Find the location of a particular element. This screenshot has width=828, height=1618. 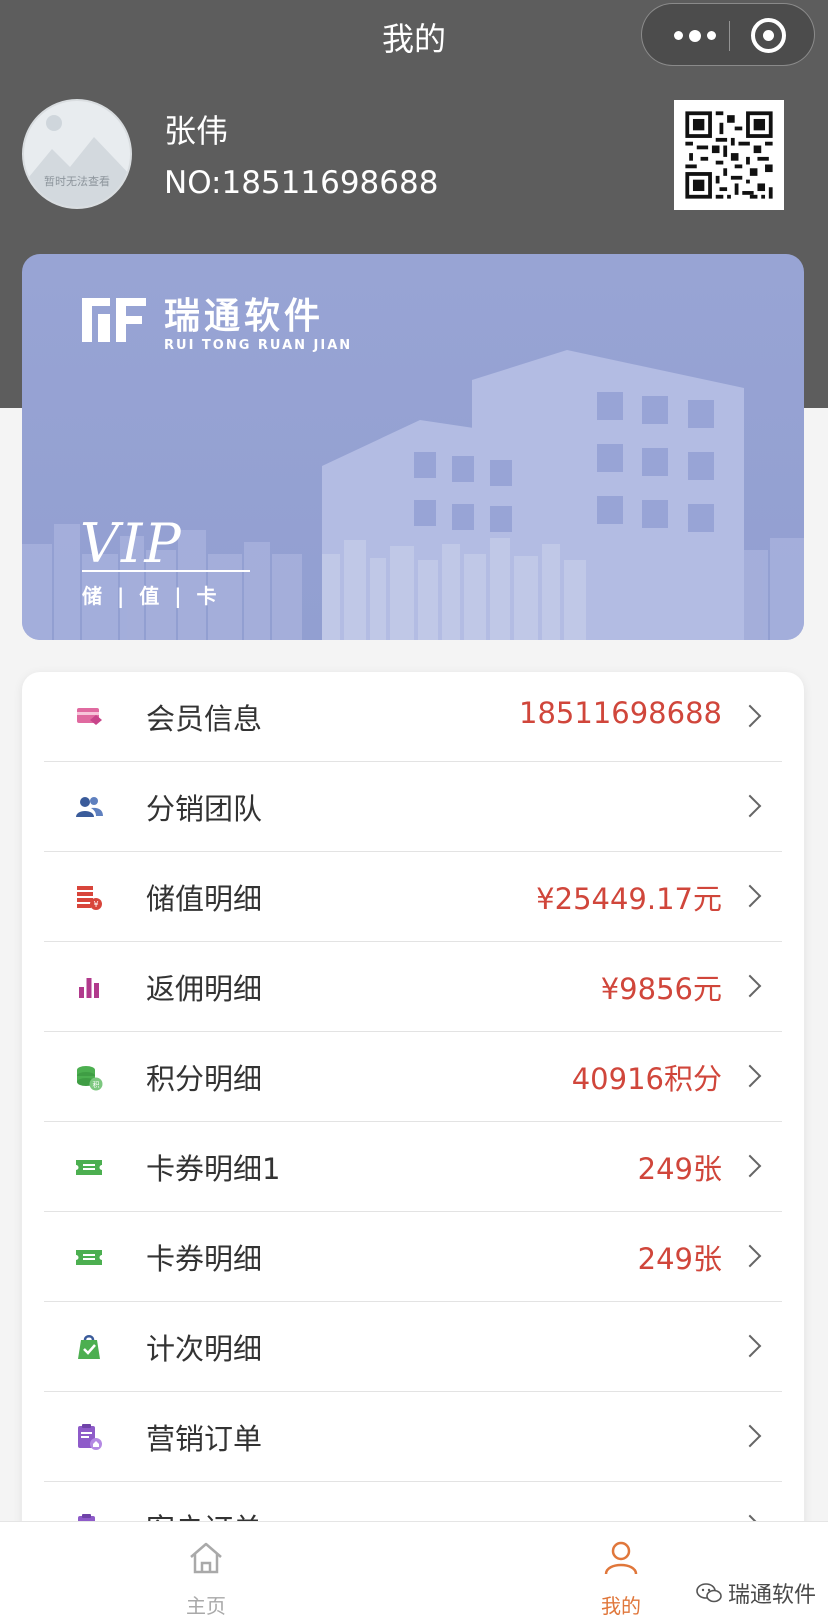

brand-name-en: RUI TONG RUAN JIAN is located at coordinates (258, 345).